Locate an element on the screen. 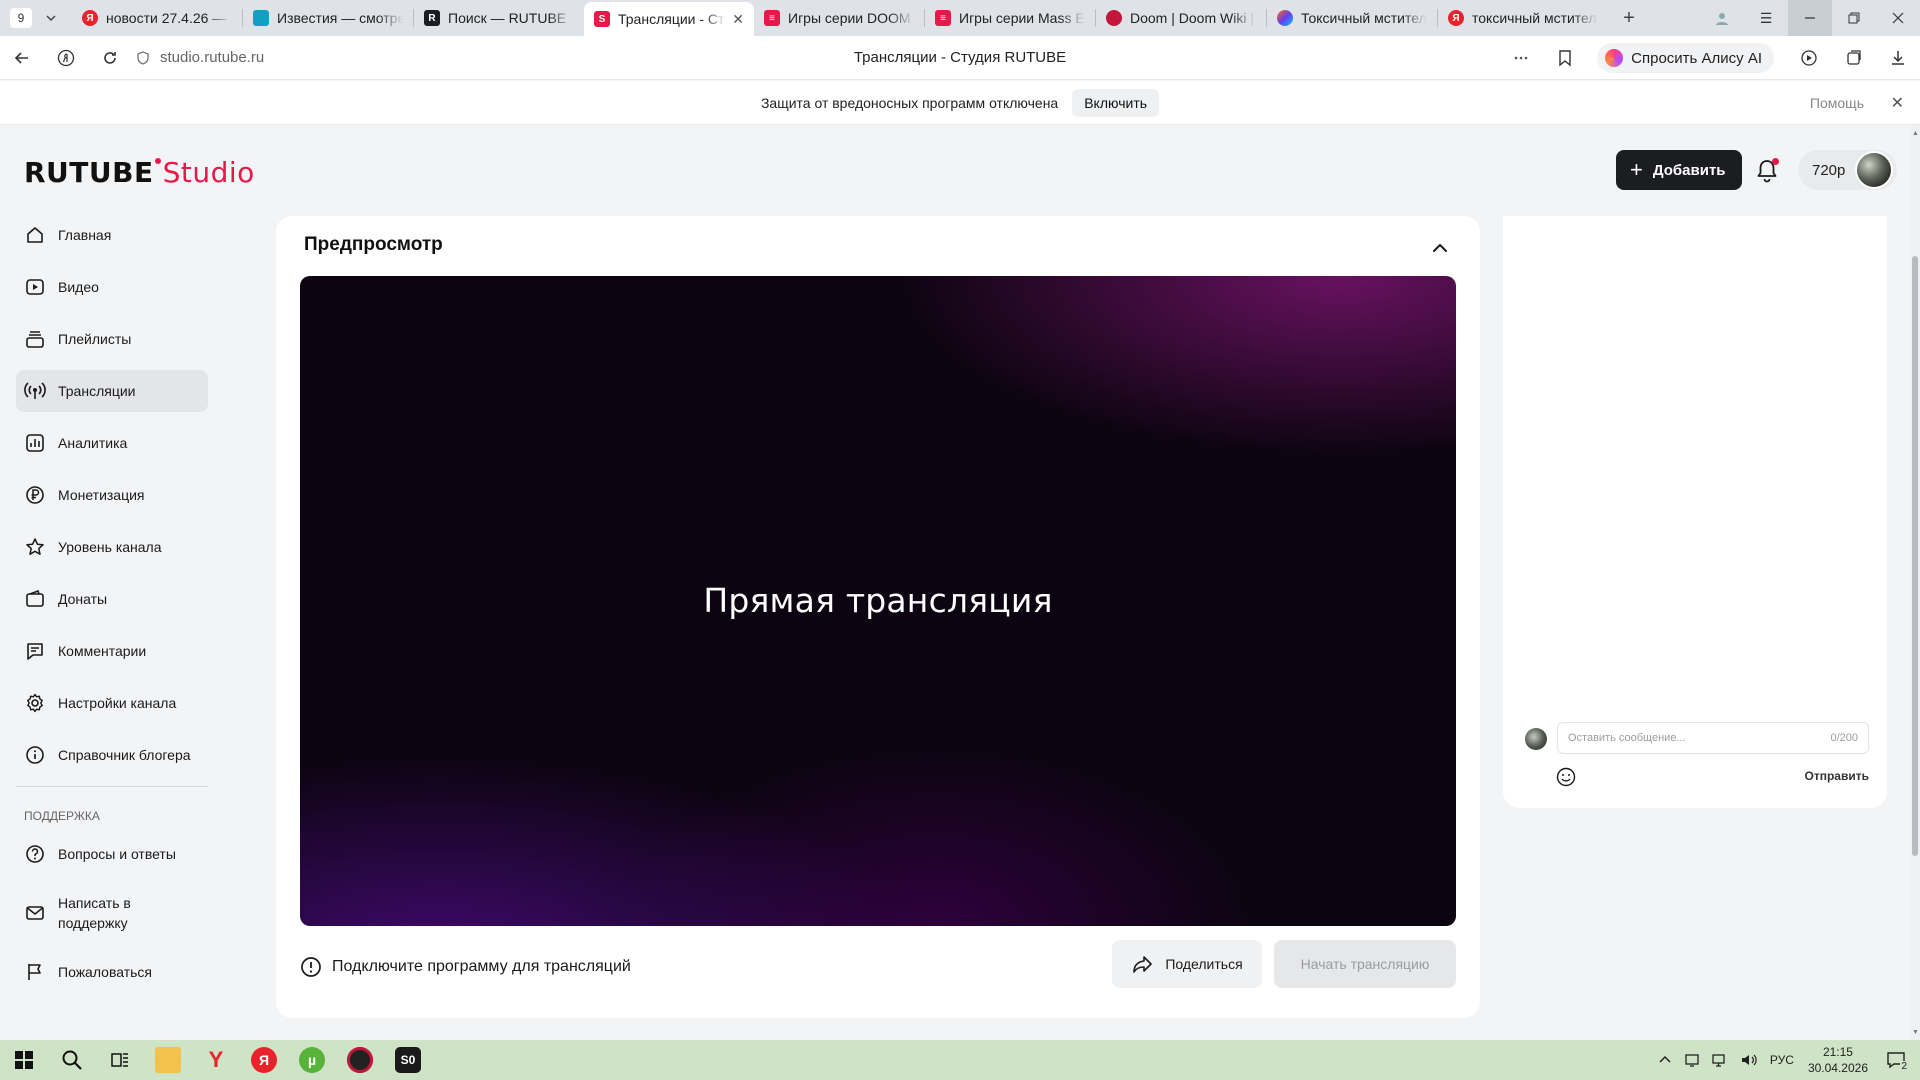 The image size is (1920, 1080). chat-message-input: Оставить сообщение... 0/200 is located at coordinates (1713, 738).